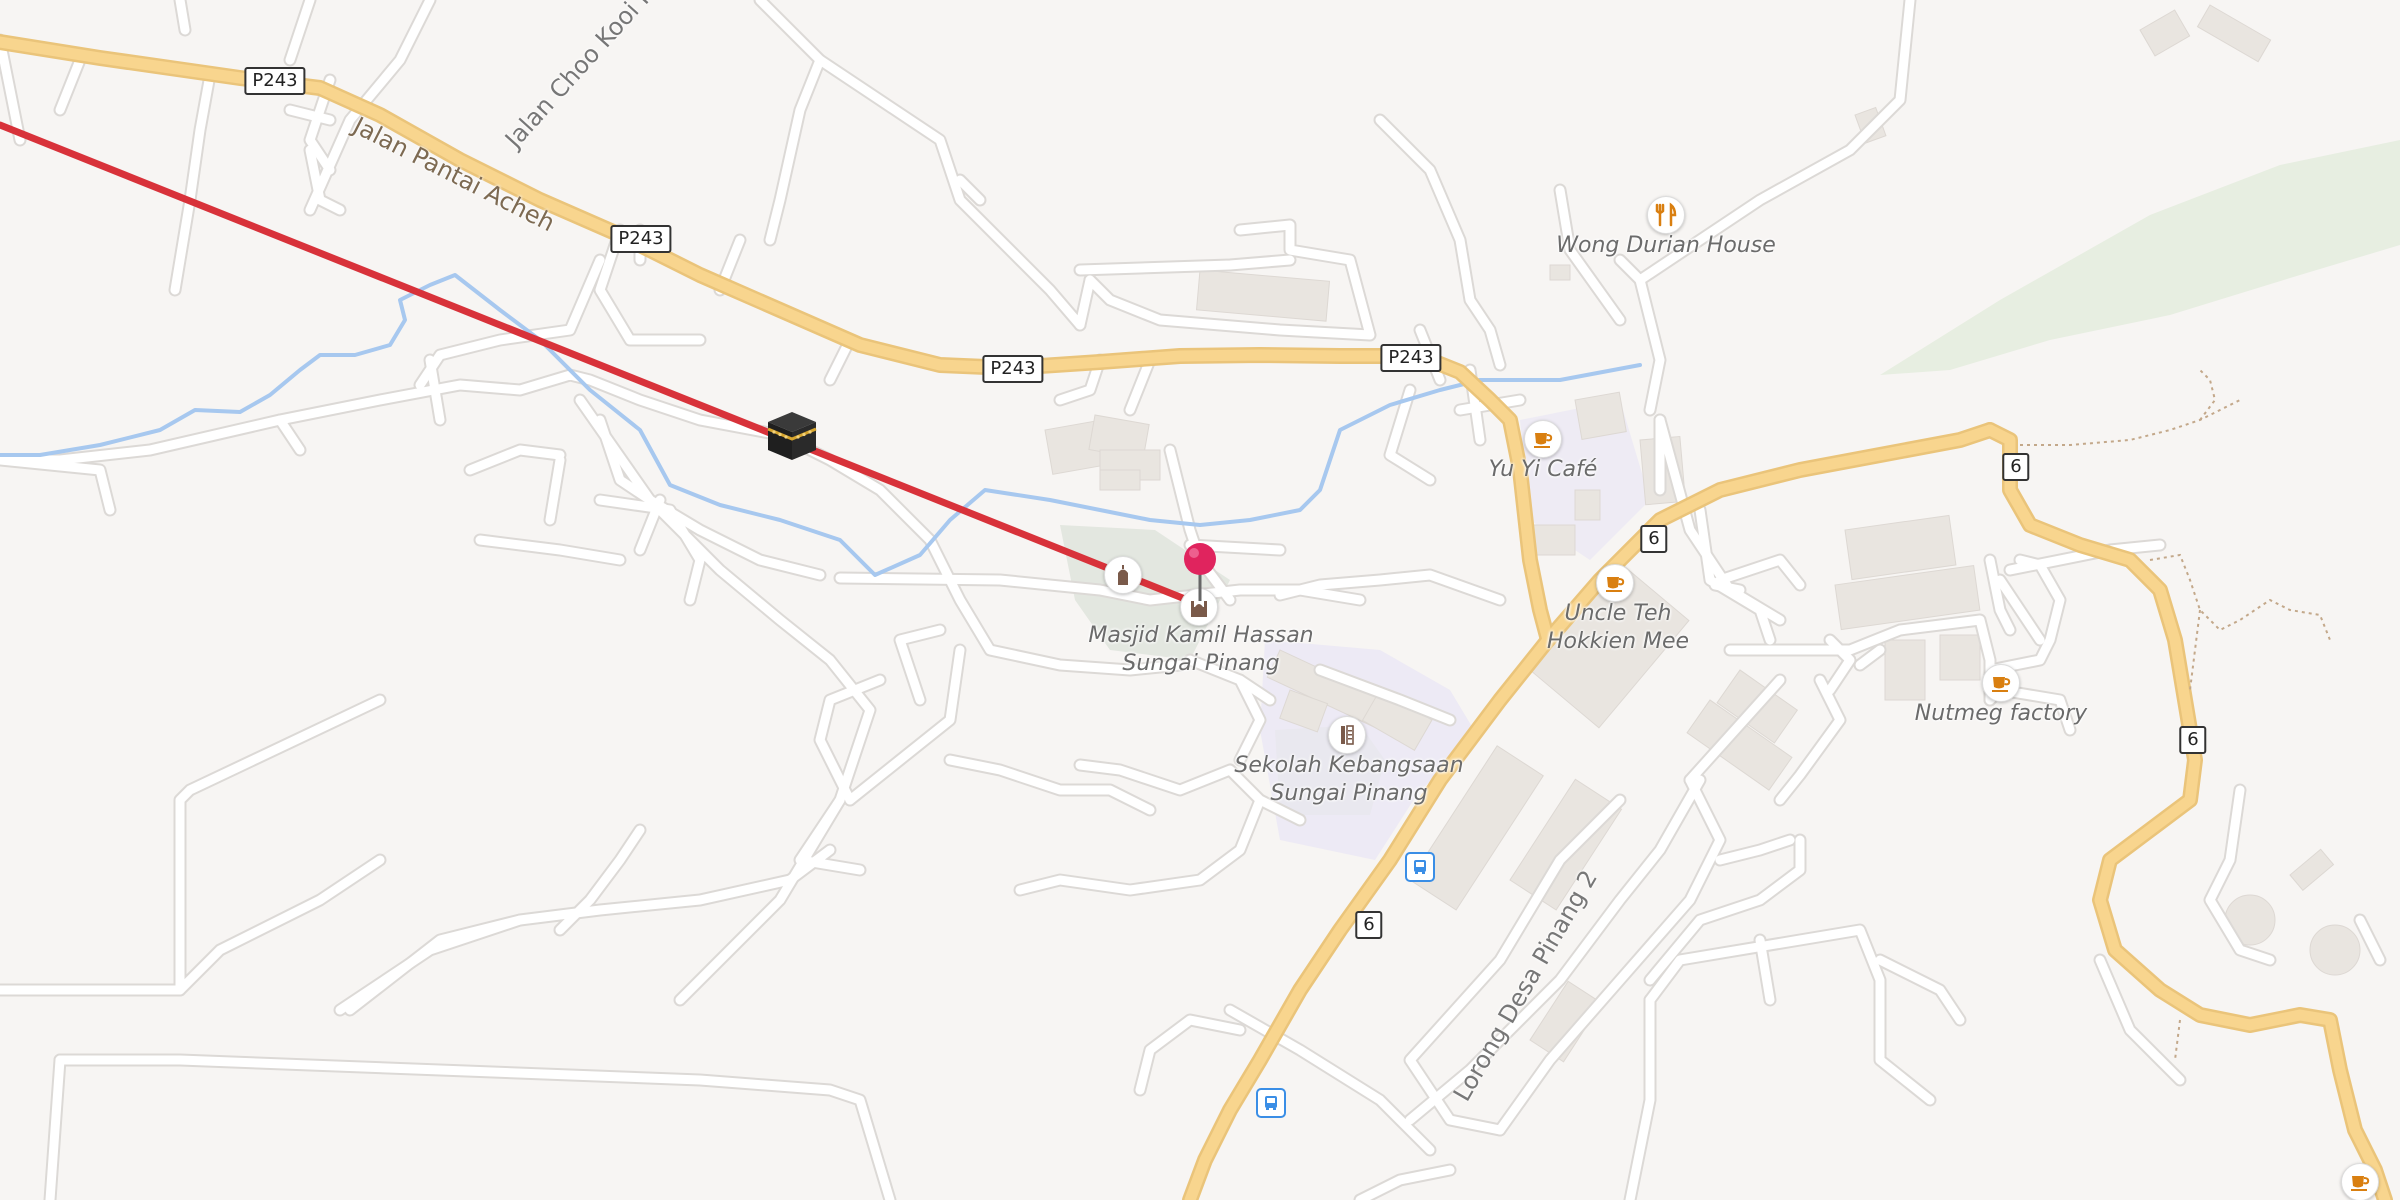 The width and height of the screenshot is (2400, 1200). Describe the element at coordinates (1349, 779) in the screenshot. I see `poi-label-sekolah-kebangsaan: Sekolah Kebangsaan Sungai Pinang` at that location.